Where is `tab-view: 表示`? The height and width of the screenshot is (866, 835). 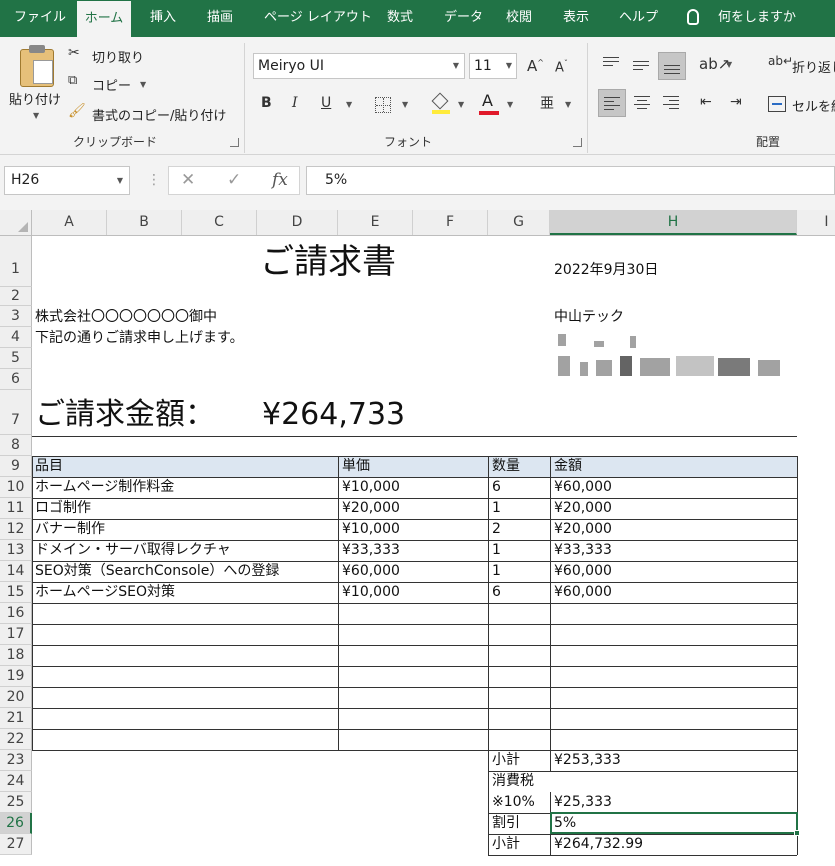 tab-view: 表示 is located at coordinates (576, 18).